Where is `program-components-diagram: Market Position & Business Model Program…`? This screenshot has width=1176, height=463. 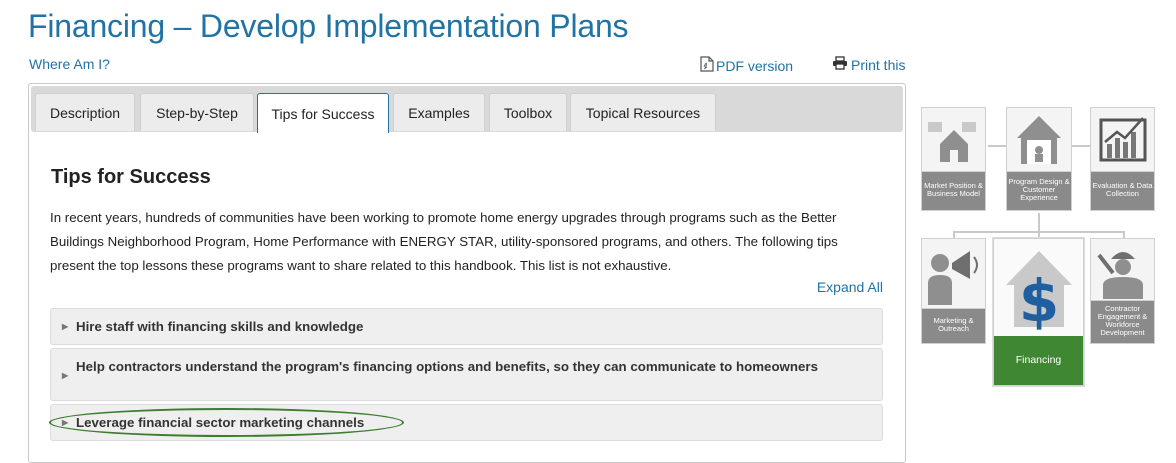 program-components-diagram: Market Position & Business Model Program… is located at coordinates (1038, 250).